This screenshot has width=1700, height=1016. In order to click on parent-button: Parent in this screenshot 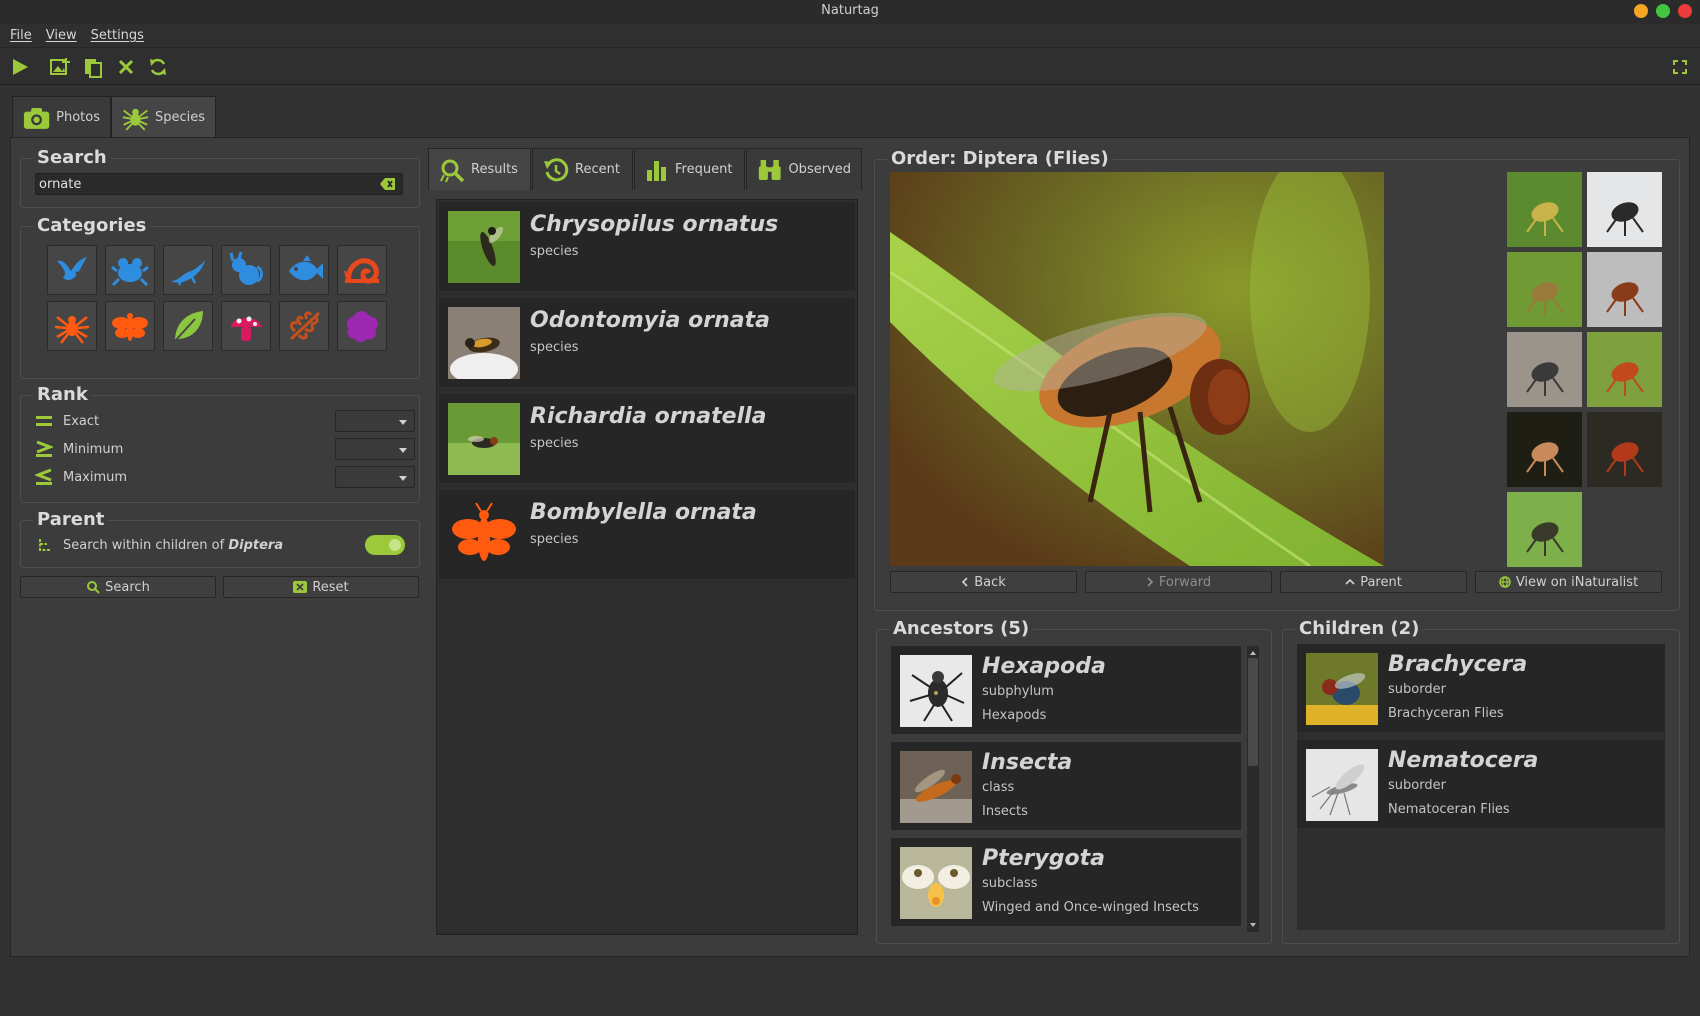, I will do `click(1373, 582)`.